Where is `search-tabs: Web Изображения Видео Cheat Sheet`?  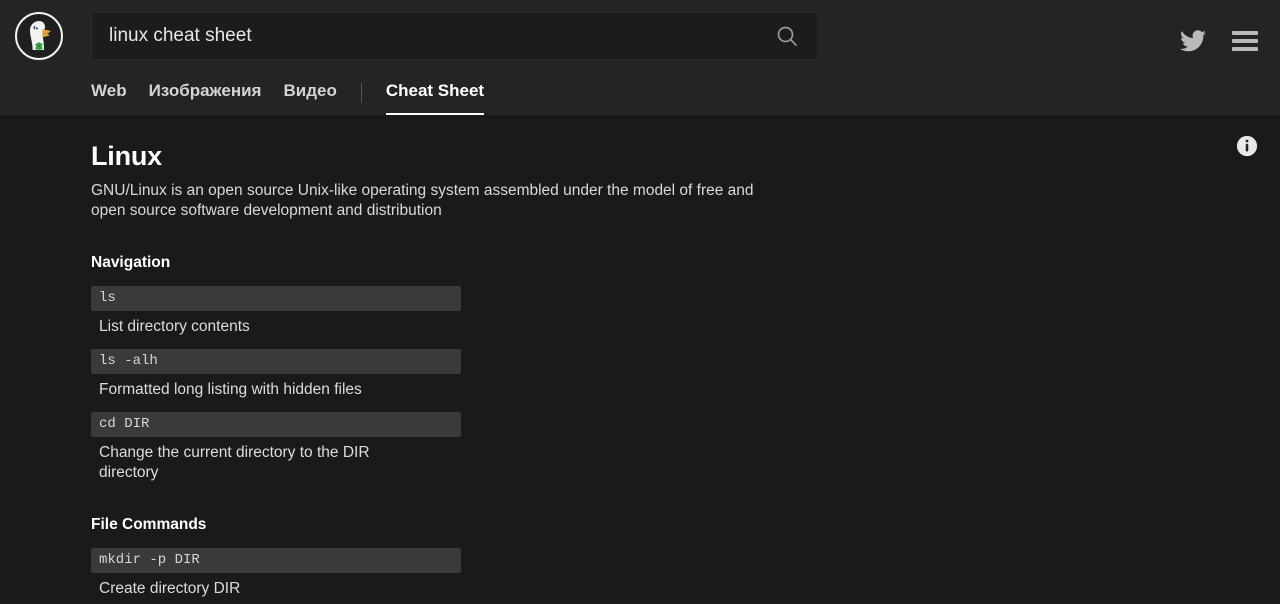
search-tabs: Web Изображения Видео Cheat Sheet is located at coordinates (640, 93).